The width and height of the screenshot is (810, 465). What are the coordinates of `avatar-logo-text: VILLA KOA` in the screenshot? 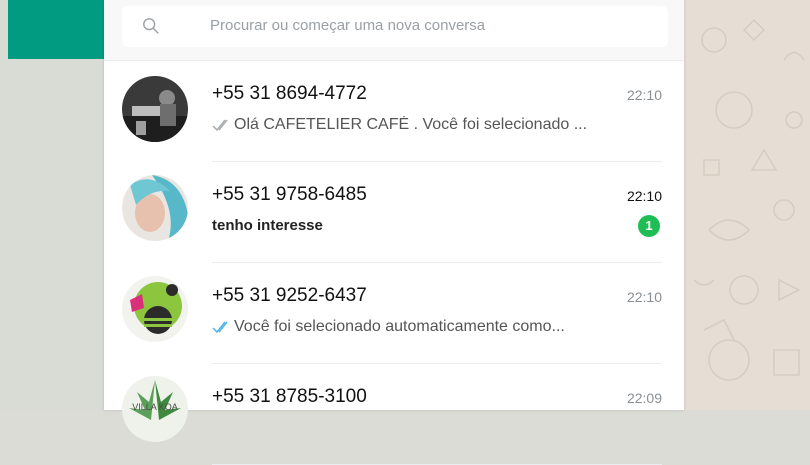 It's located at (155, 407).